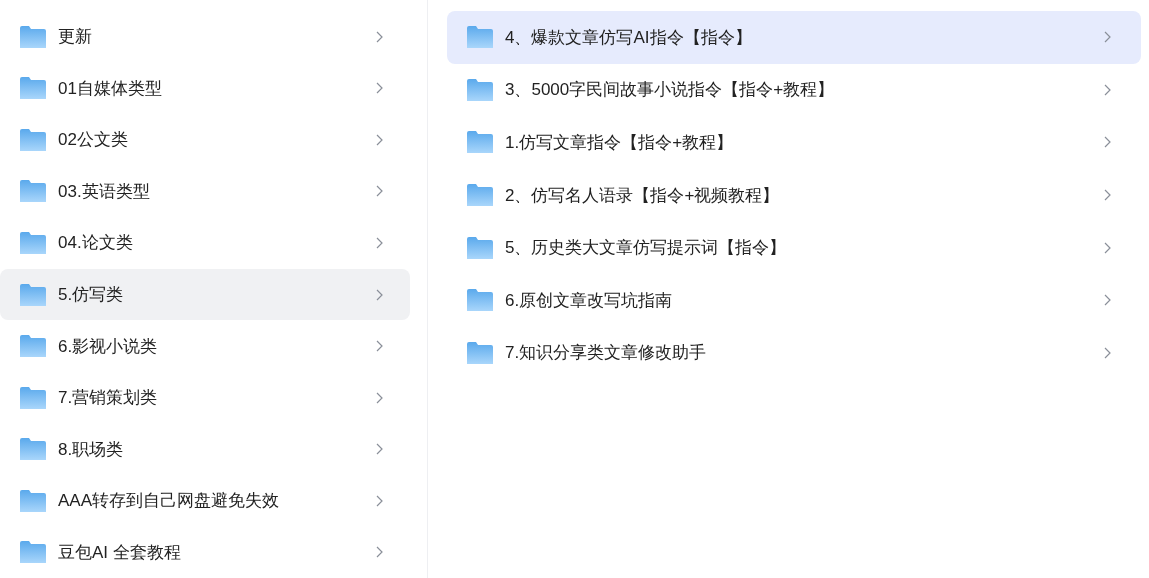  I want to click on folder-row: 6.原创文章改写坑指南, so click(794, 300).